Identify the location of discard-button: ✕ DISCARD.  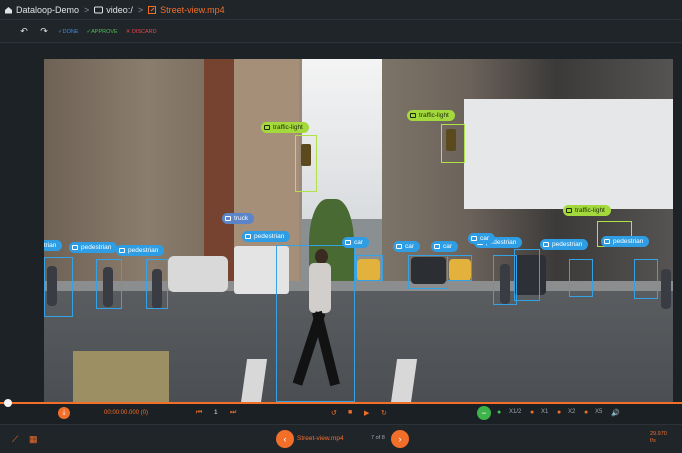
(141, 32).